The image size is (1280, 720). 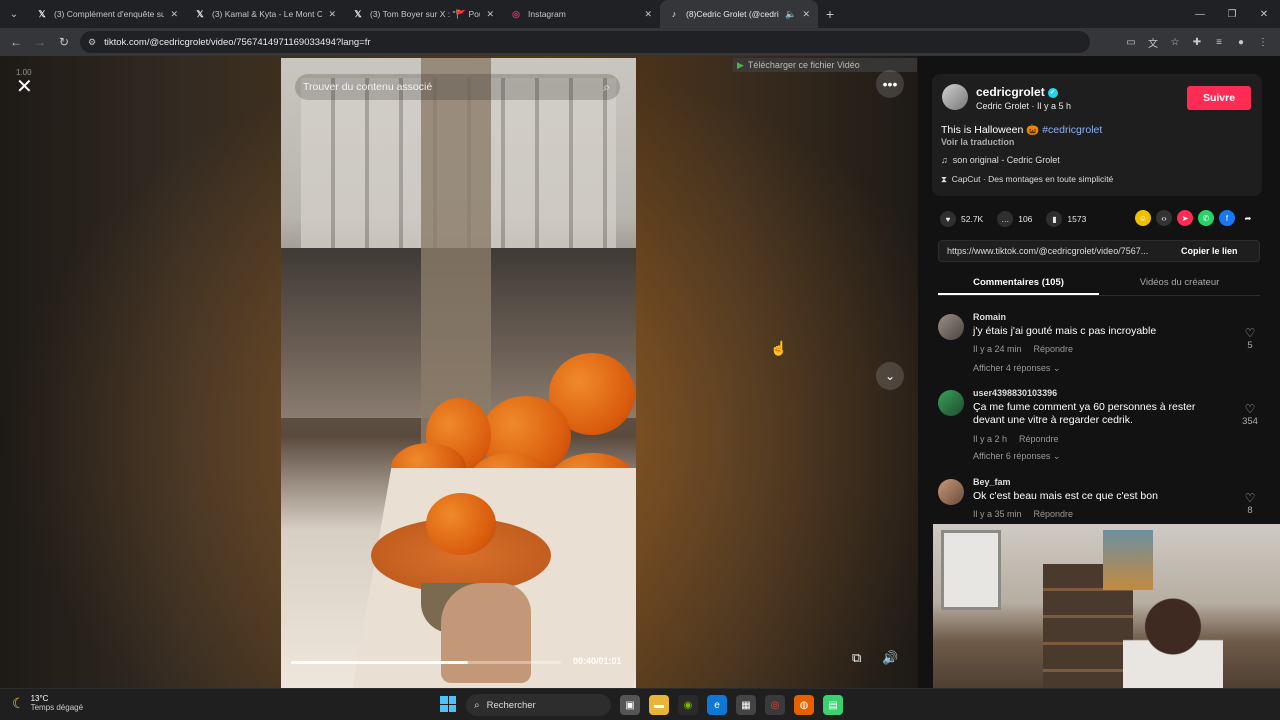 I want to click on coin-icon: ☺, so click(x=1143, y=218).